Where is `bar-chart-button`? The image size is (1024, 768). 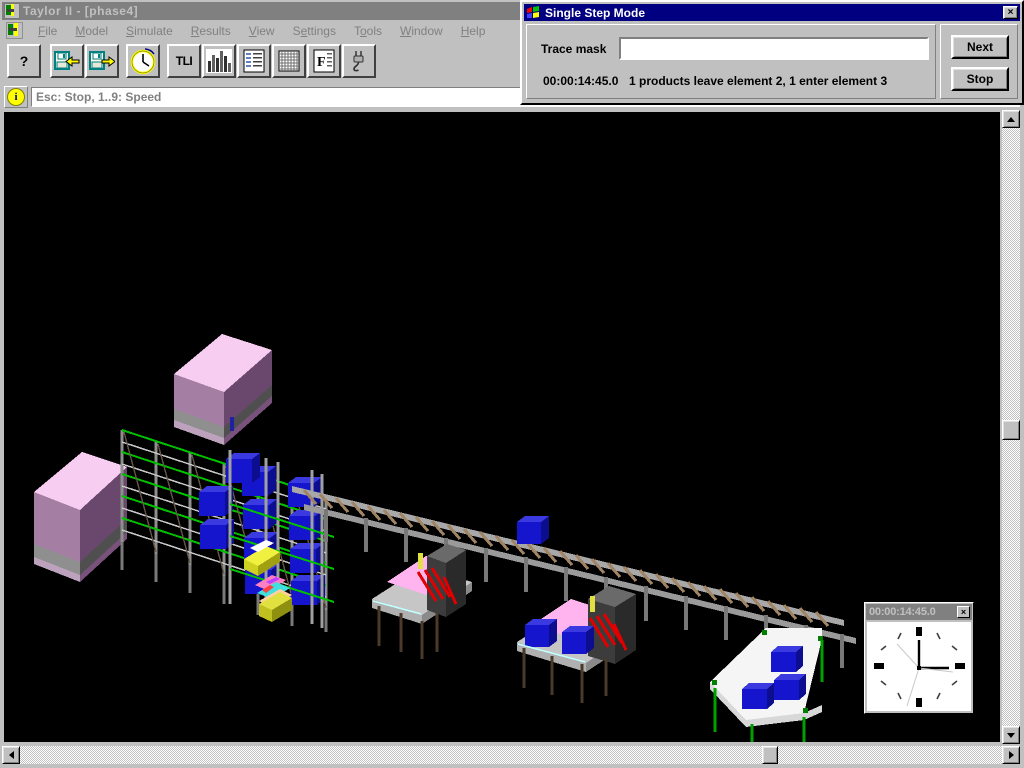 bar-chart-button is located at coordinates (219, 61).